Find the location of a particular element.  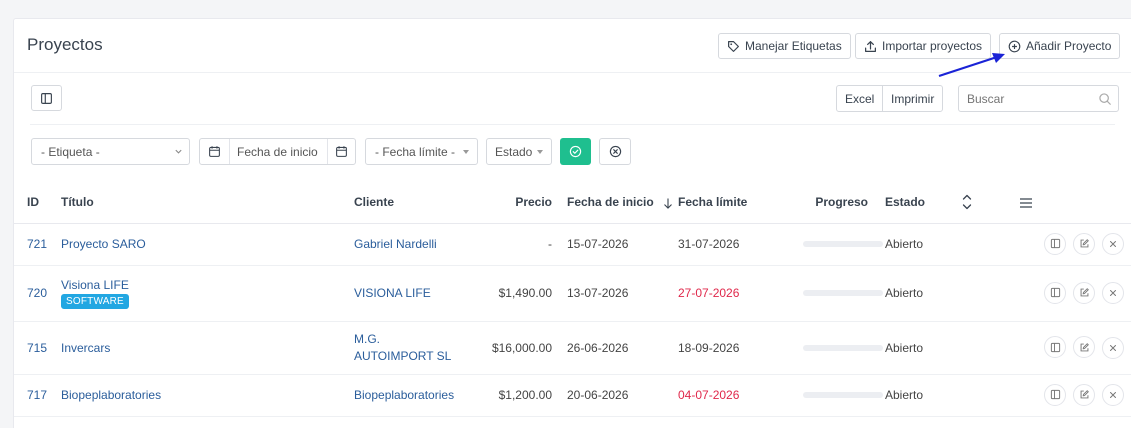

start-date-calendar-end-button is located at coordinates (341, 151).